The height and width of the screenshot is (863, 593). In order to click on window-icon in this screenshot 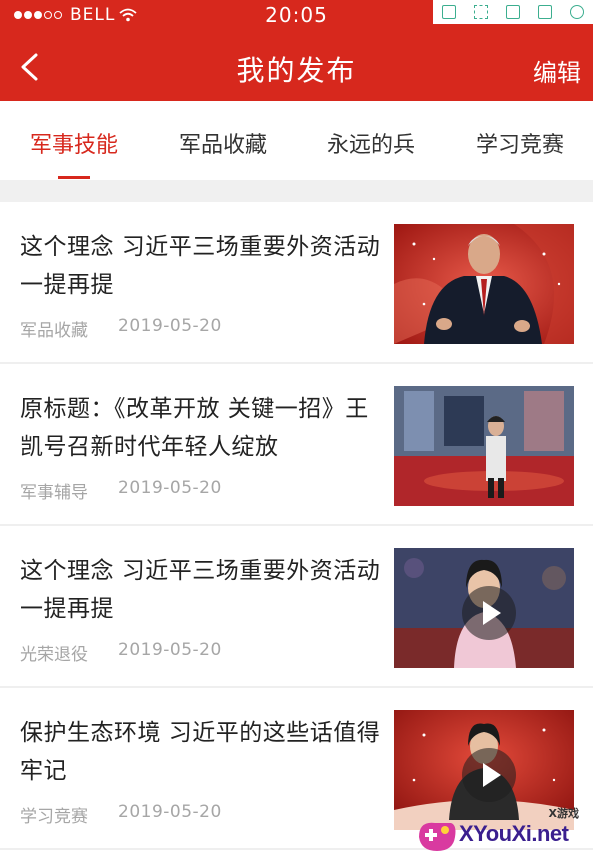, I will do `click(449, 12)`.